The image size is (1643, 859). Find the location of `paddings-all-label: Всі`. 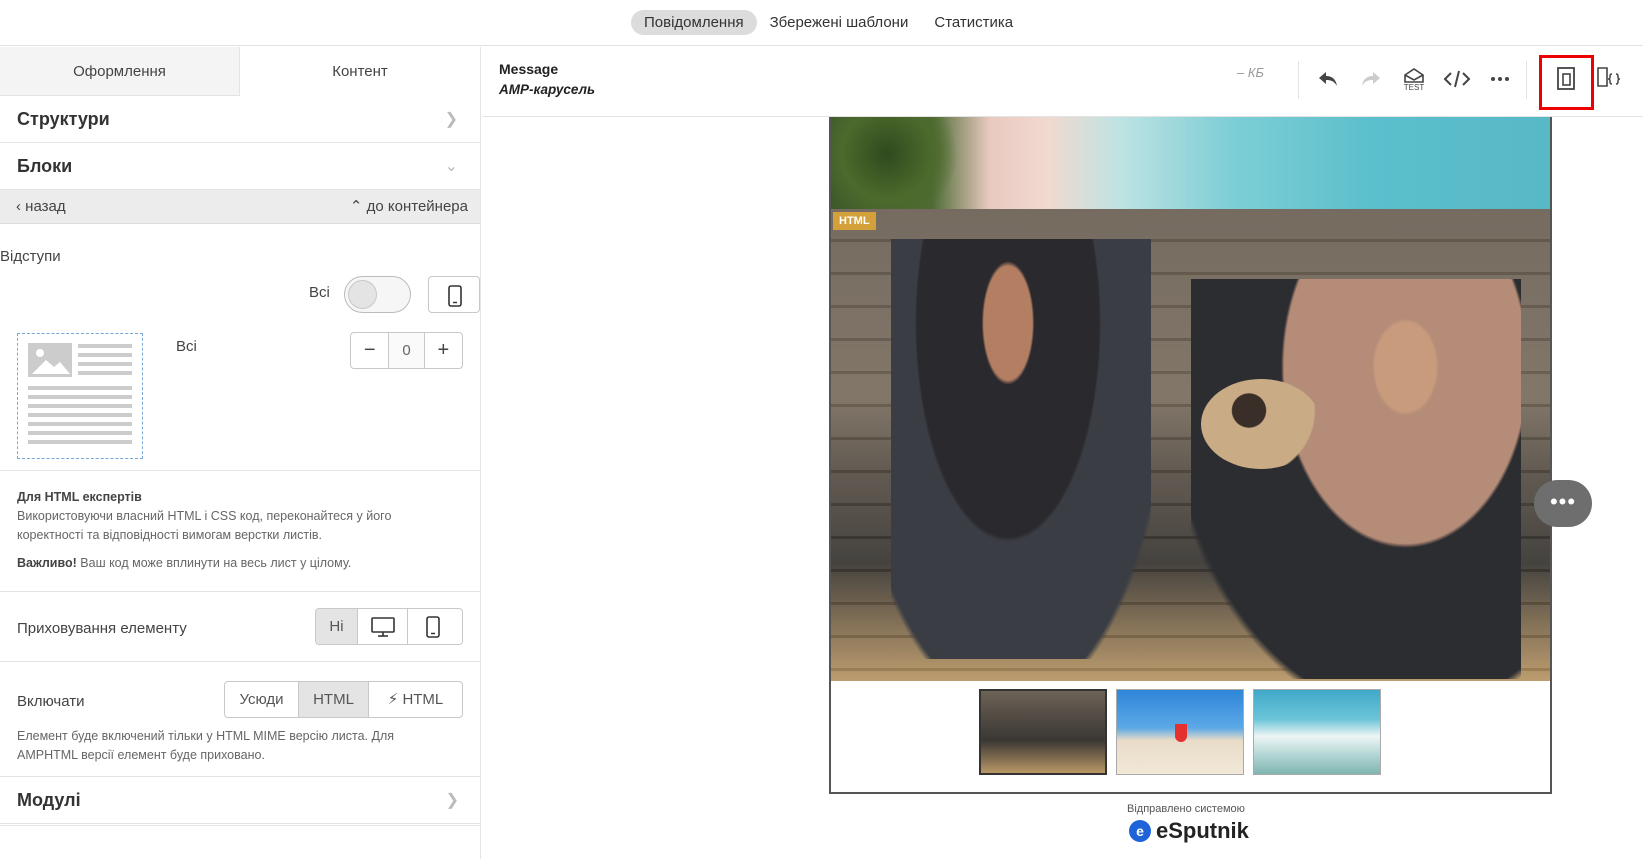

paddings-all-label: Всі is located at coordinates (186, 346).